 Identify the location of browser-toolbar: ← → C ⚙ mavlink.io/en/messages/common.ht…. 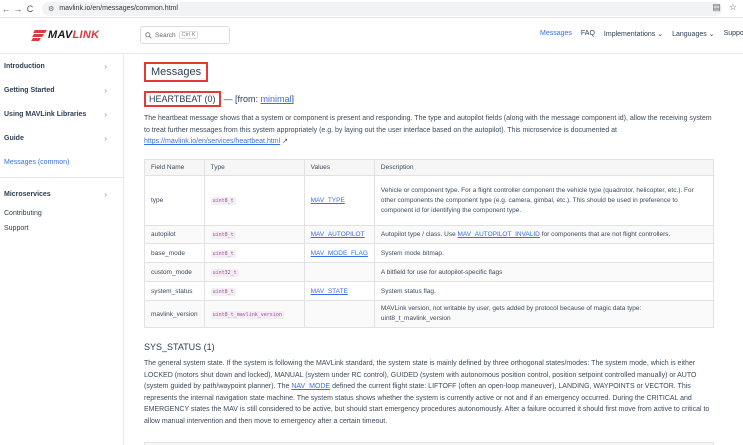
(371, 9).